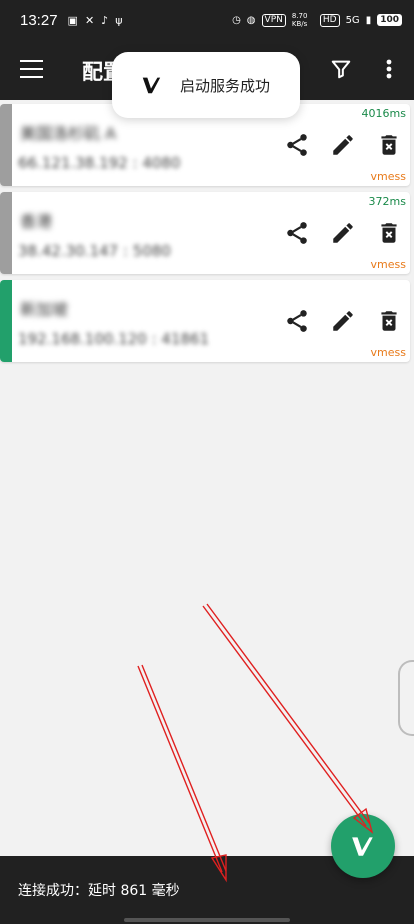 Image resolution: width=414 pixels, height=924 pixels. I want to click on bell-icon: ♪, so click(105, 20).